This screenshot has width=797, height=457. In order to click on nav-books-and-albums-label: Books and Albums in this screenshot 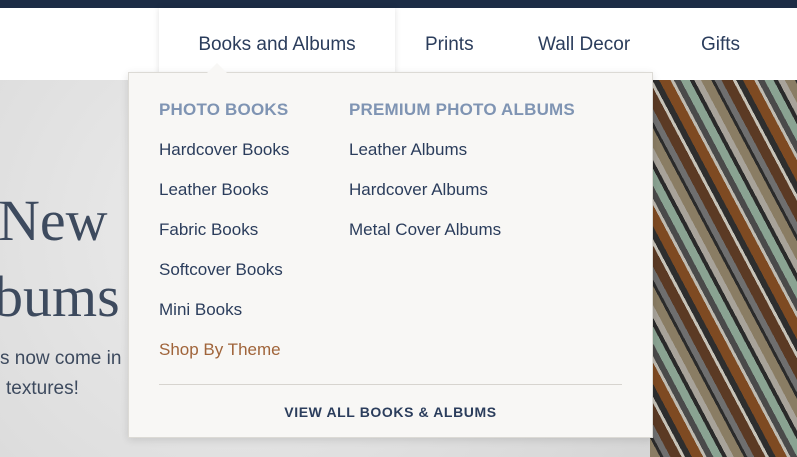, I will do `click(277, 44)`.